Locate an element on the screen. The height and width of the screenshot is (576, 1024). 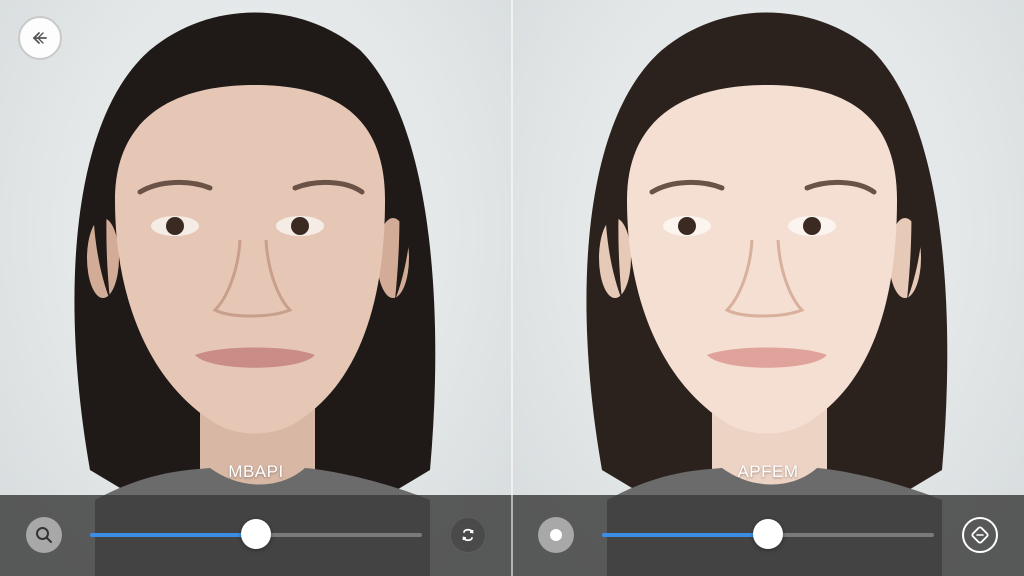
record-dot-icon is located at coordinates (556, 535).